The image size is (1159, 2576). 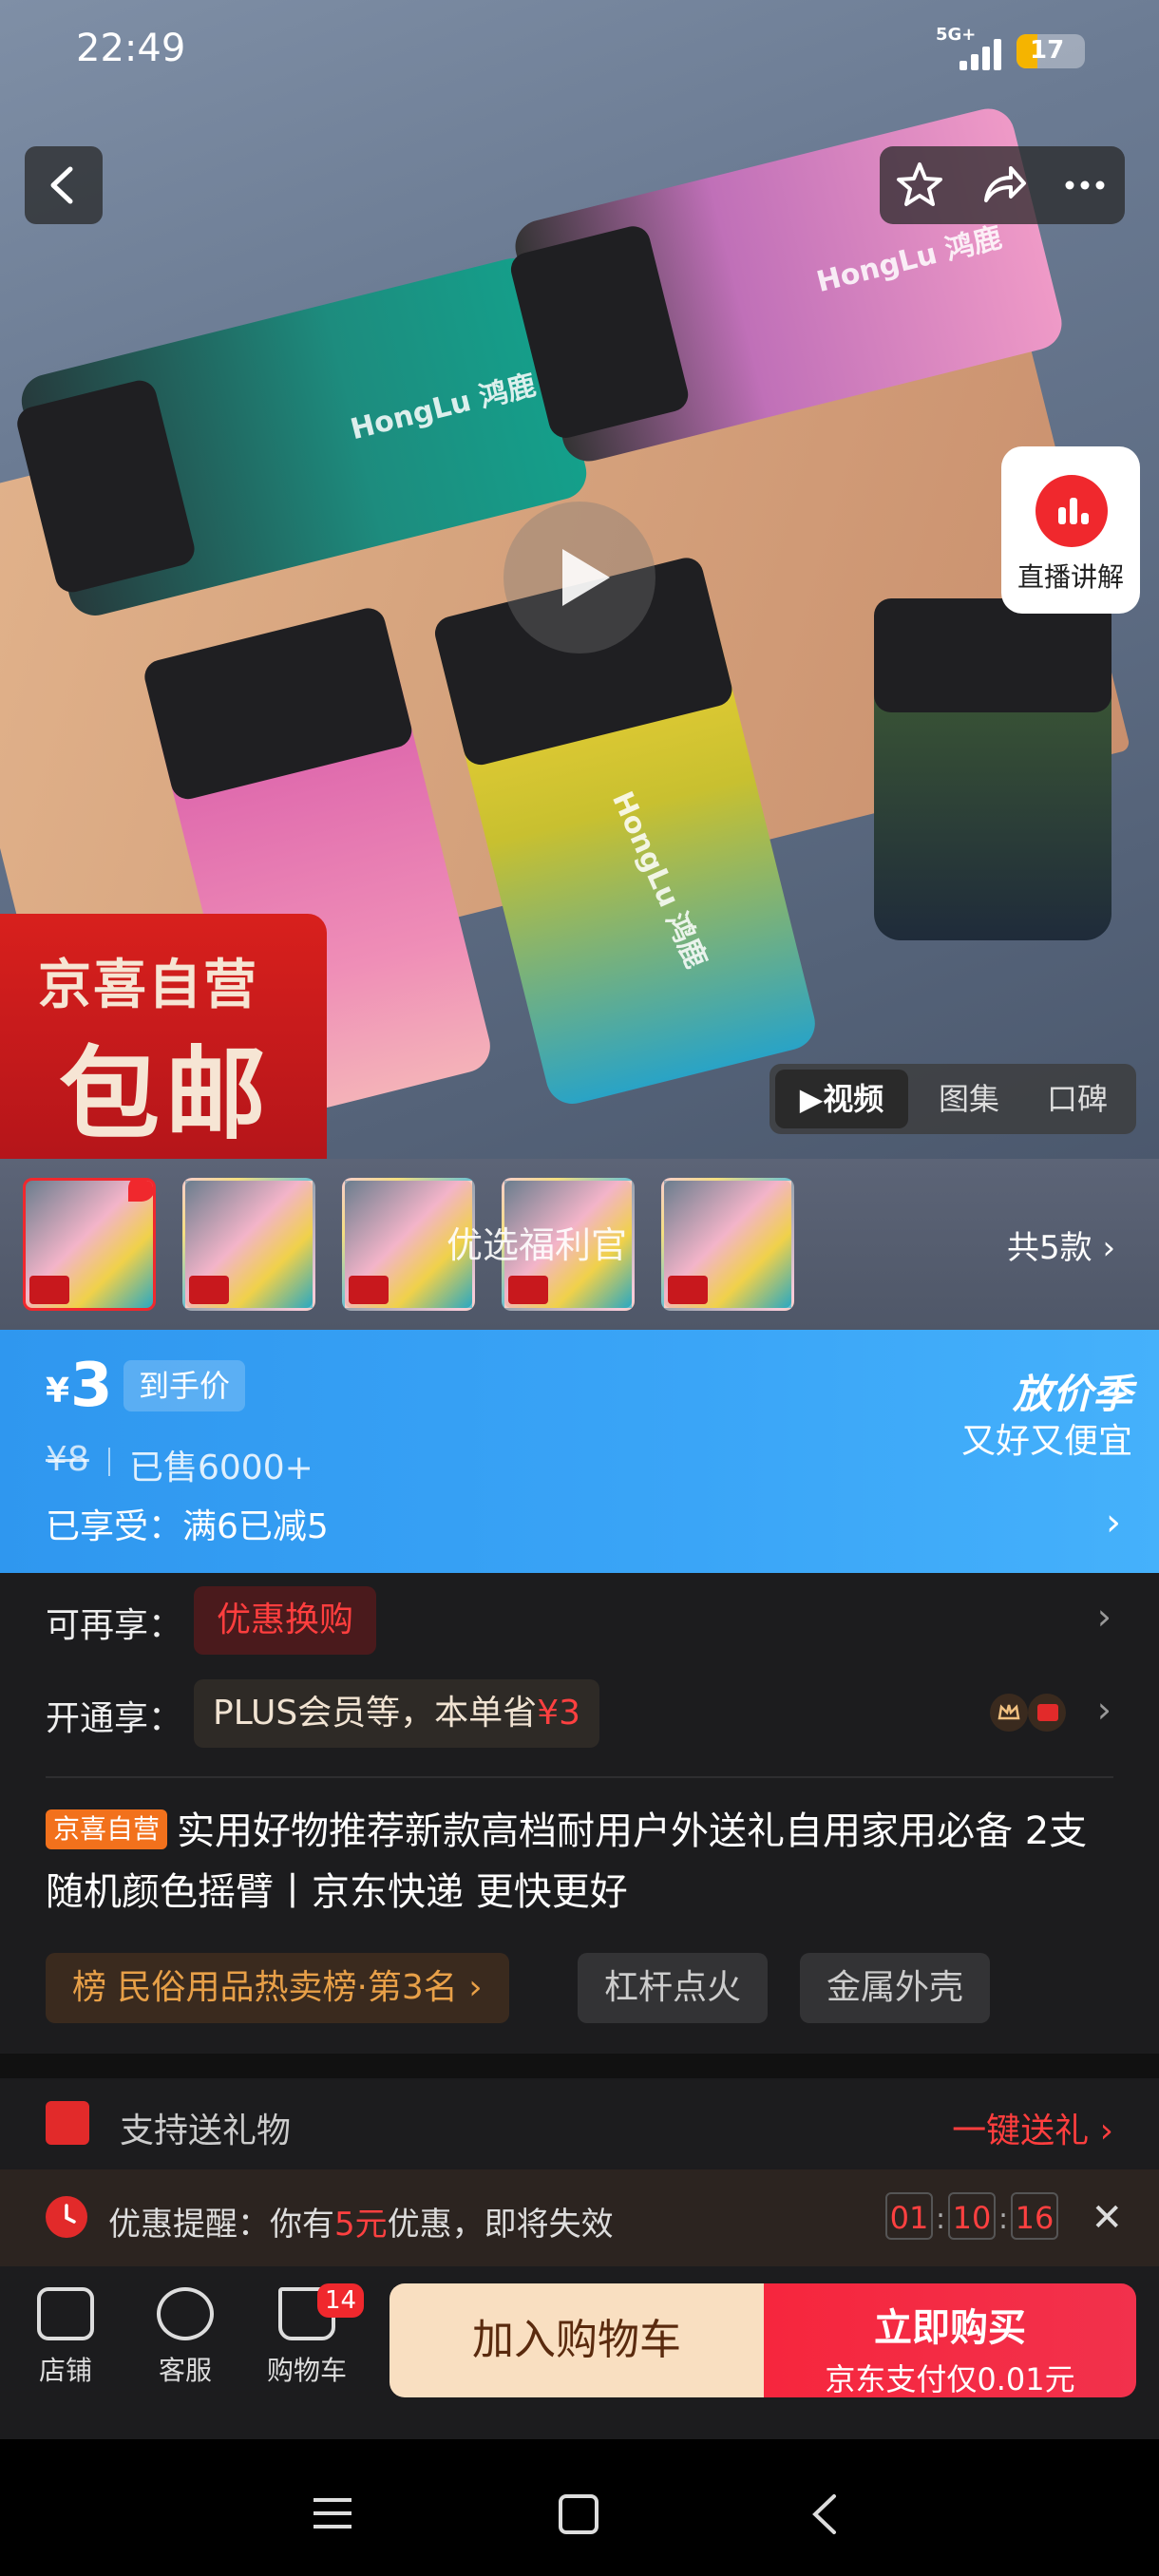 I want to click on promo-line2: 包邮, so click(x=165, y=1094).